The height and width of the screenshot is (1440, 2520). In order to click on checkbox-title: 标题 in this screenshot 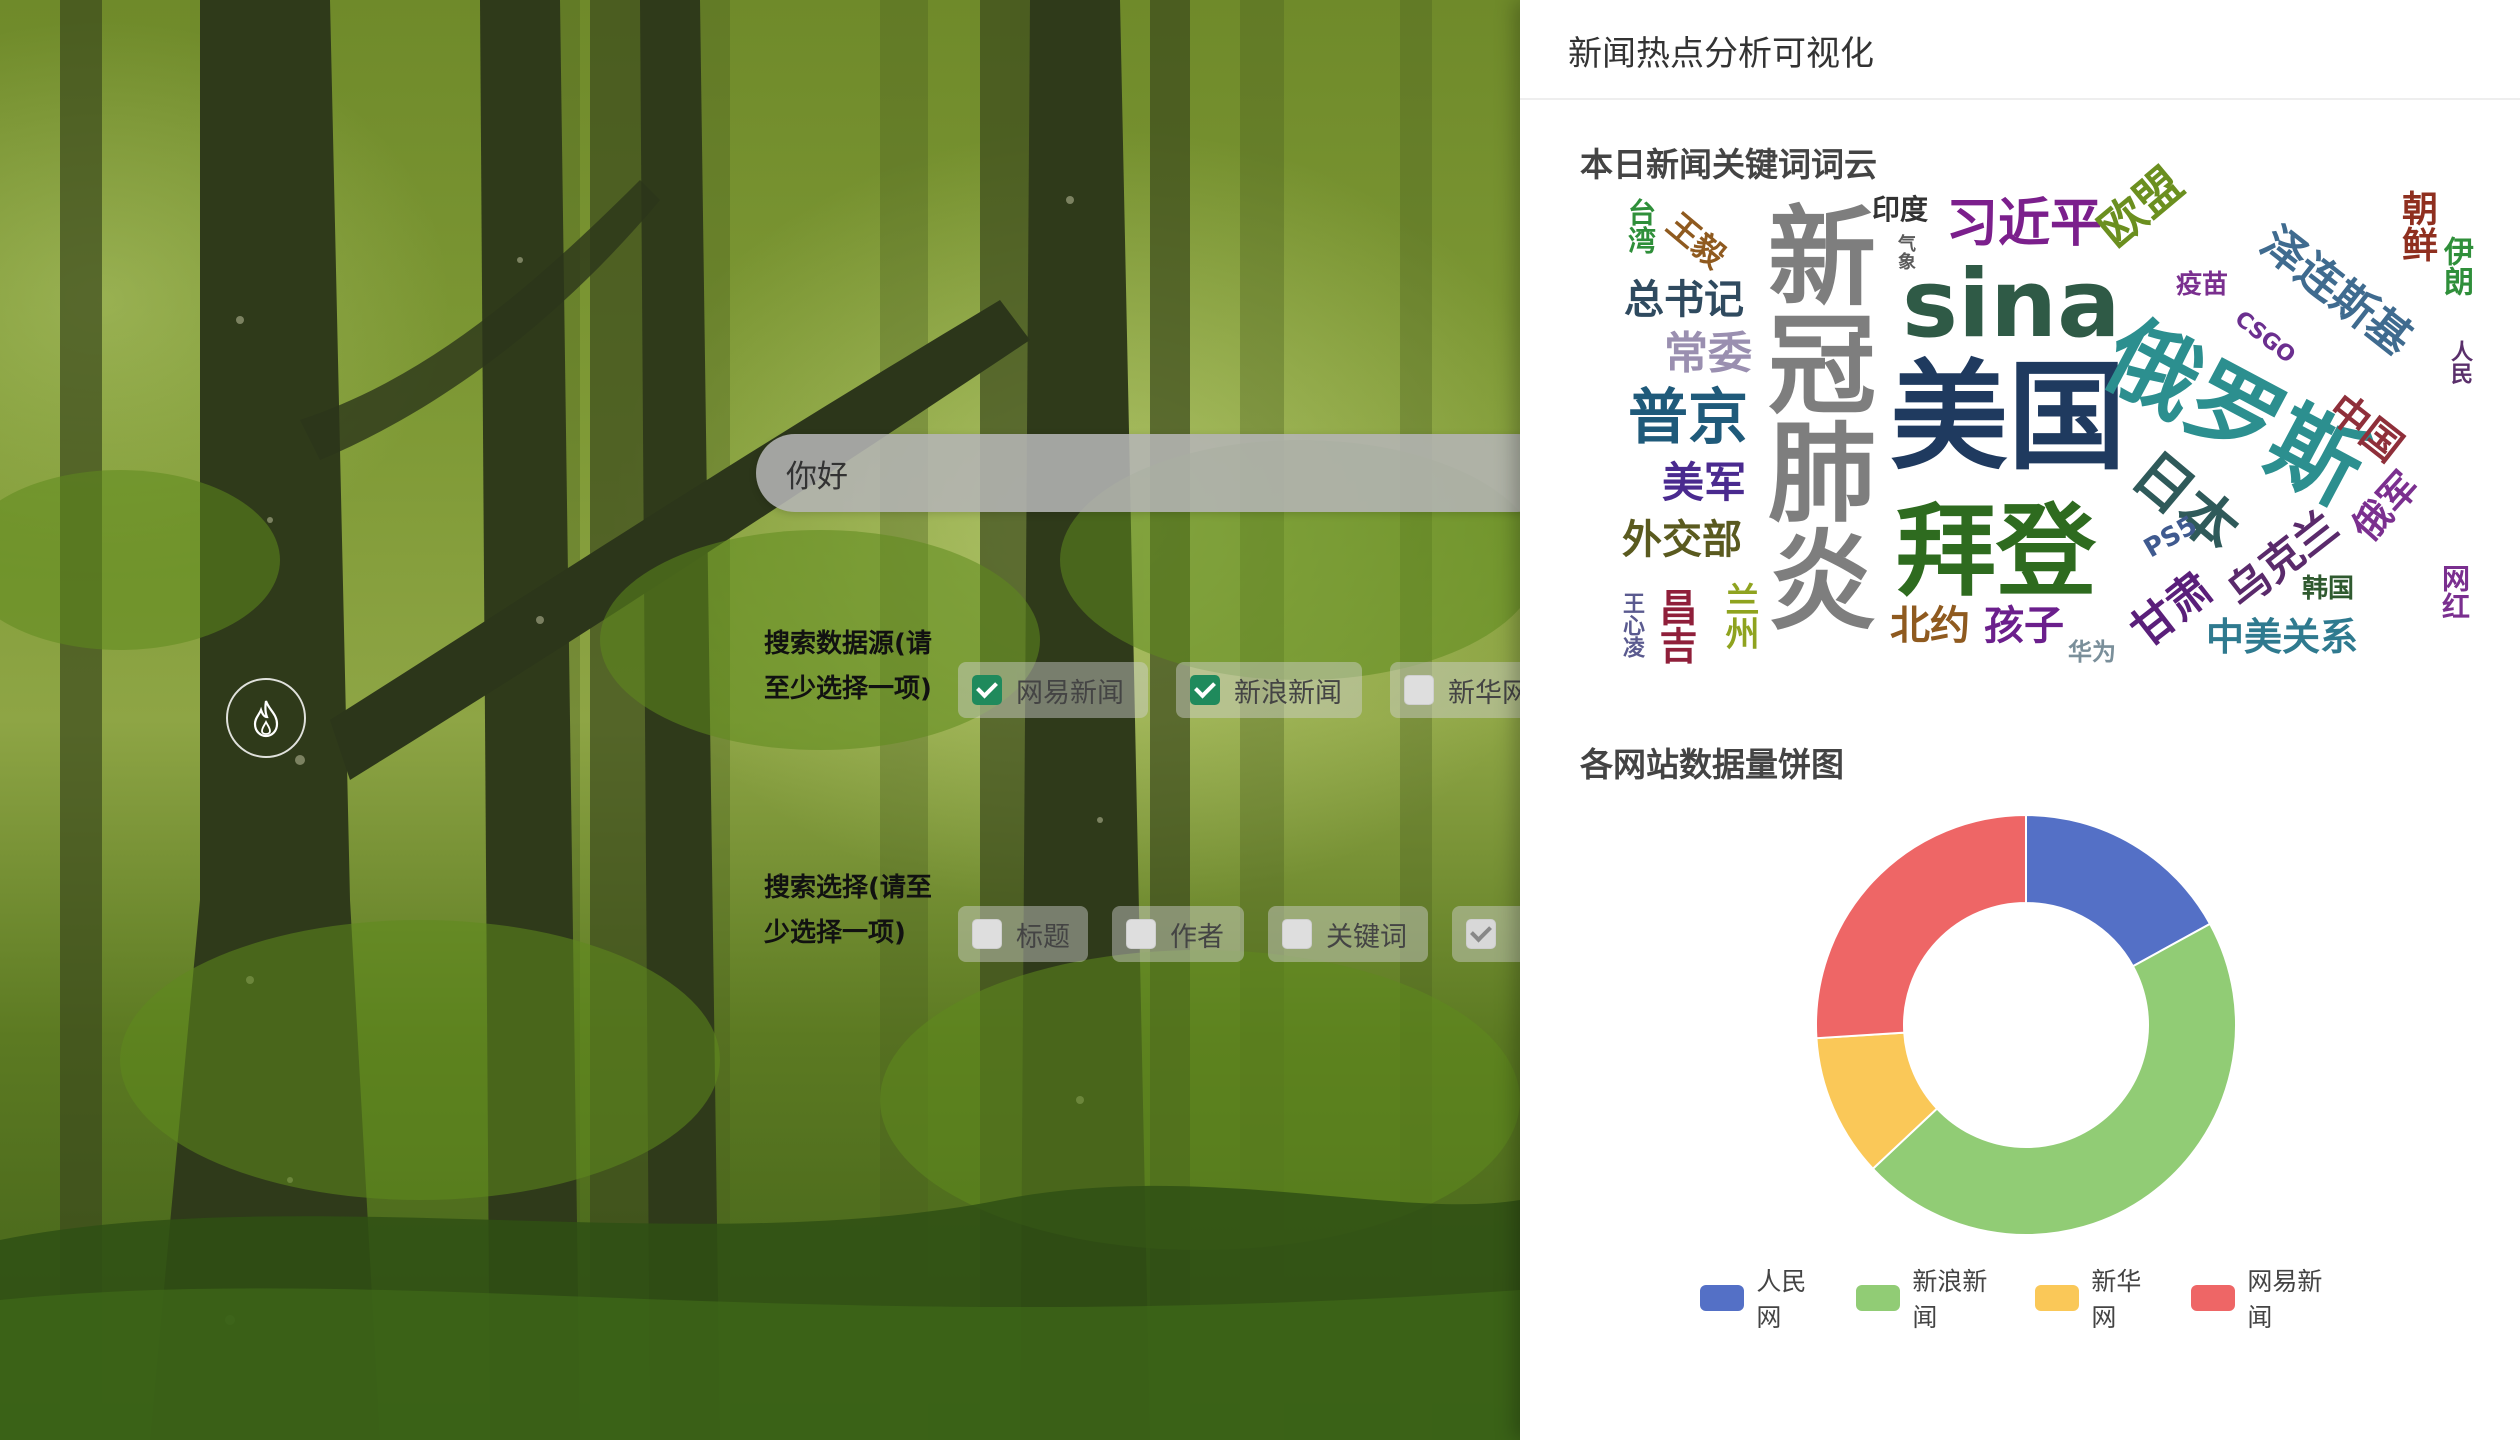, I will do `click(1023, 934)`.